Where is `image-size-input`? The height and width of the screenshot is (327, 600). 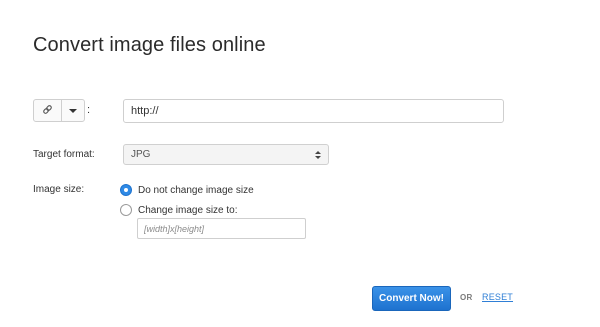
image-size-input is located at coordinates (221, 228).